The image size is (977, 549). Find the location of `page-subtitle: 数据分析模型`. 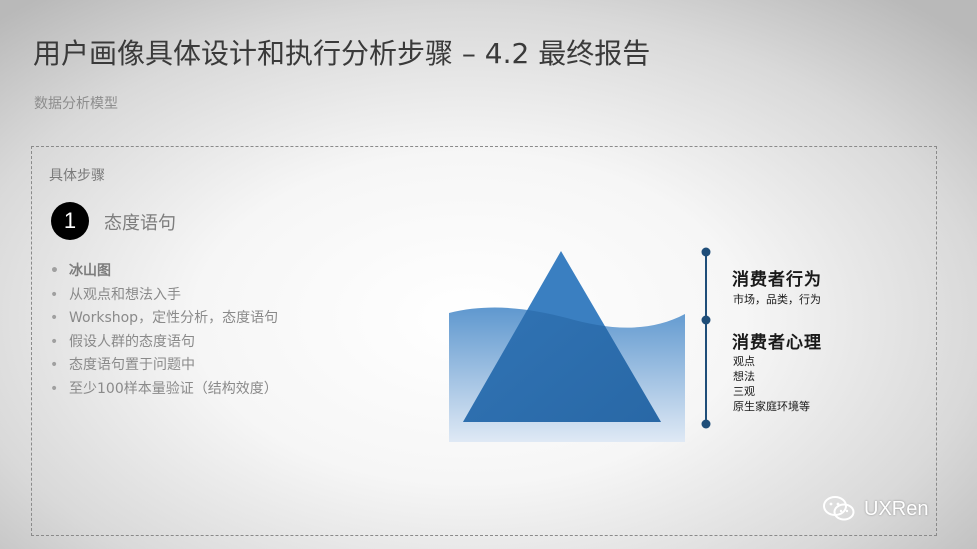

page-subtitle: 数据分析模型 is located at coordinates (76, 104).